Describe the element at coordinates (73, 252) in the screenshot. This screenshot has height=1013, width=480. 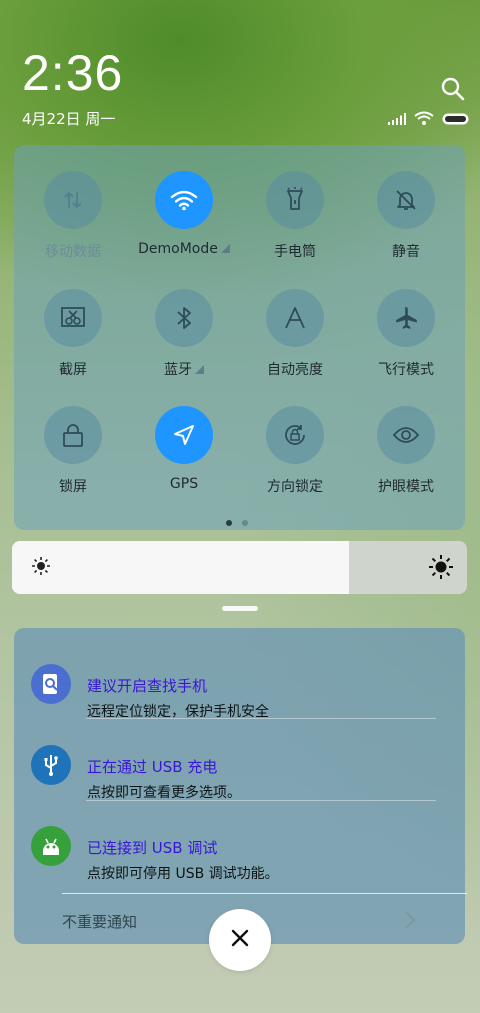
I see `tile-label: 移动数据` at that location.